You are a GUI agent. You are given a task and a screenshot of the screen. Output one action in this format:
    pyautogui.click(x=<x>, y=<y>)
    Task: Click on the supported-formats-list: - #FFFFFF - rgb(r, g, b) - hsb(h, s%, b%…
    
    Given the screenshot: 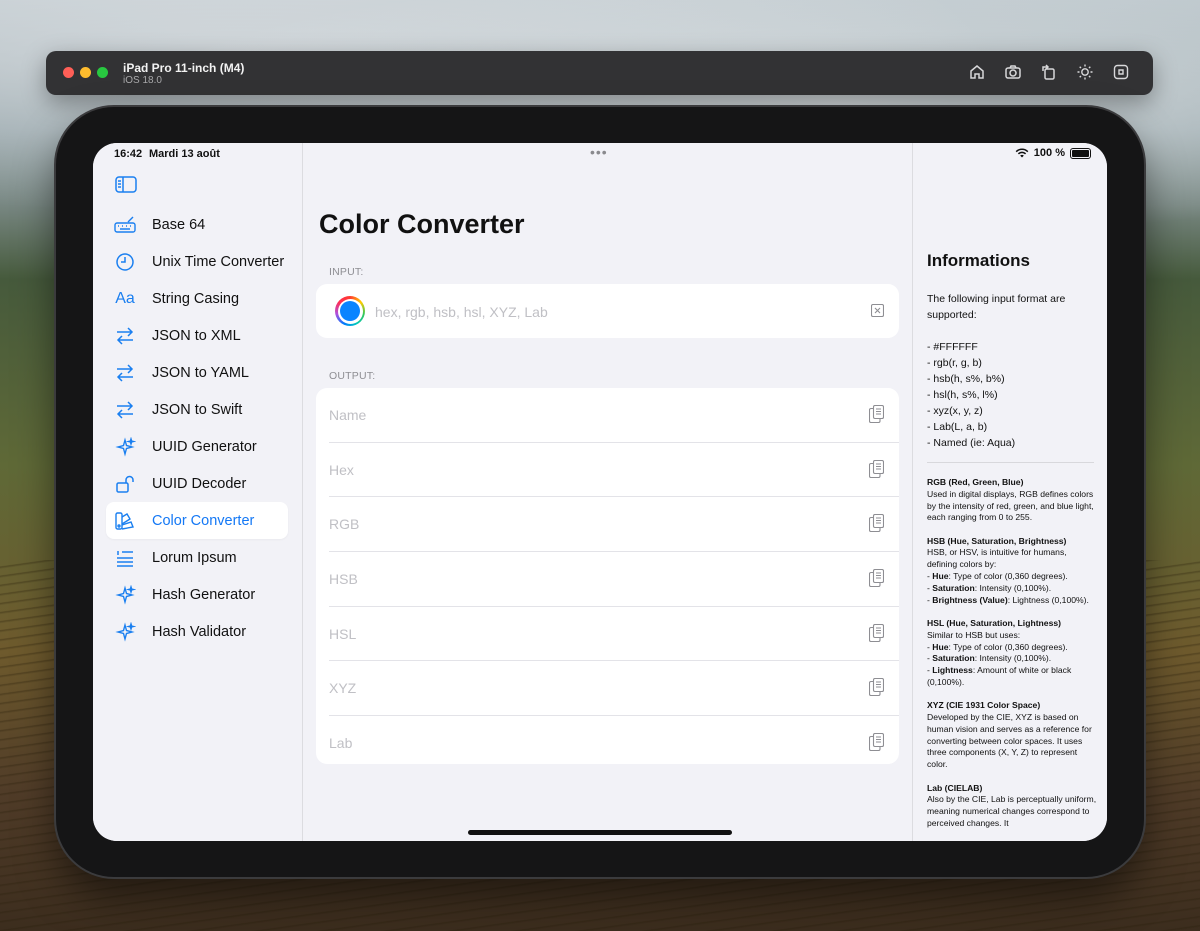 What is the action you would take?
    pyautogui.click(x=971, y=395)
    